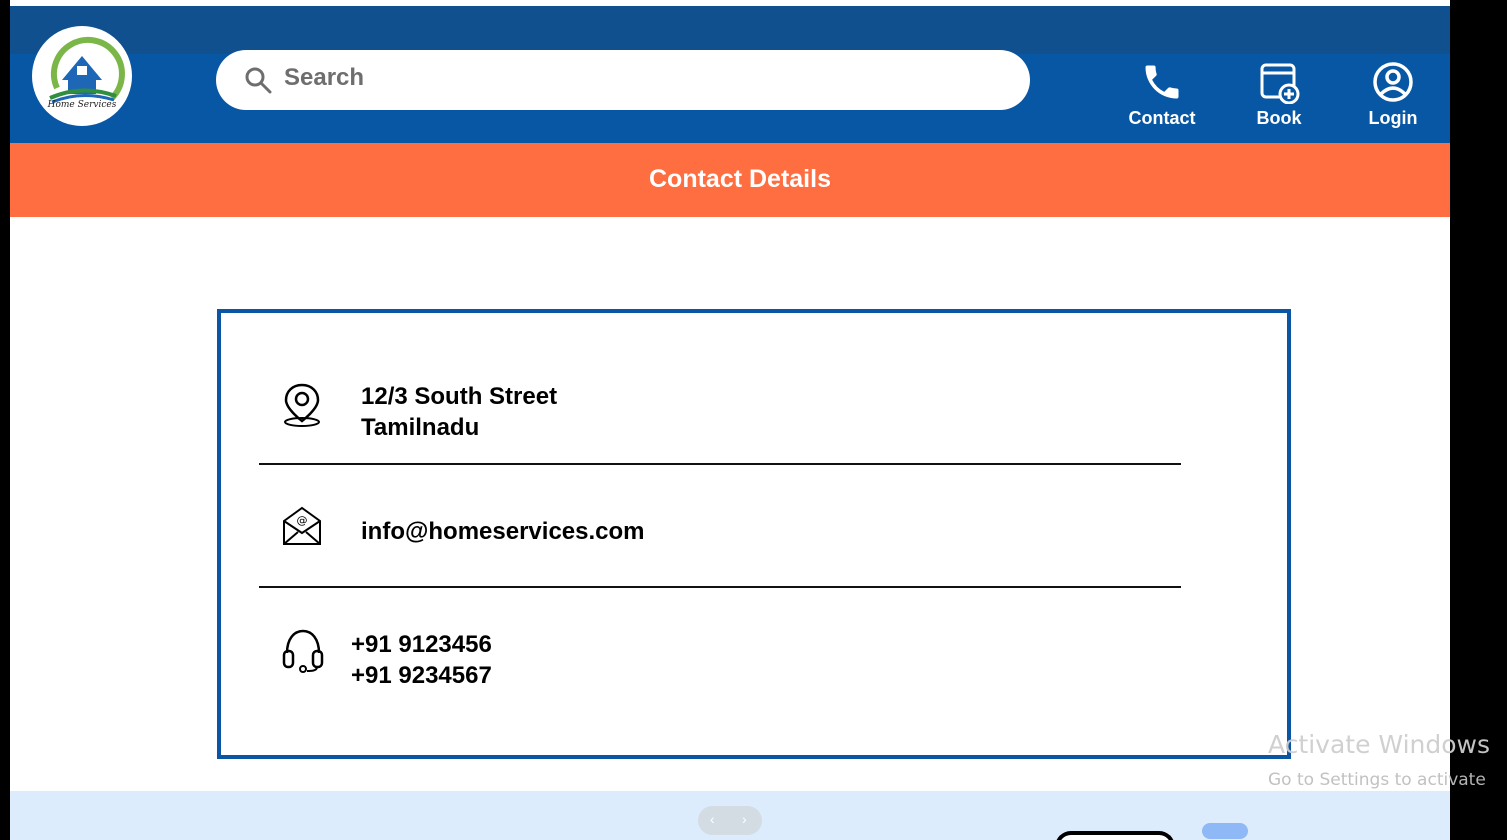  Describe the element at coordinates (1279, 118) in the screenshot. I see `nav-book-label: Book` at that location.